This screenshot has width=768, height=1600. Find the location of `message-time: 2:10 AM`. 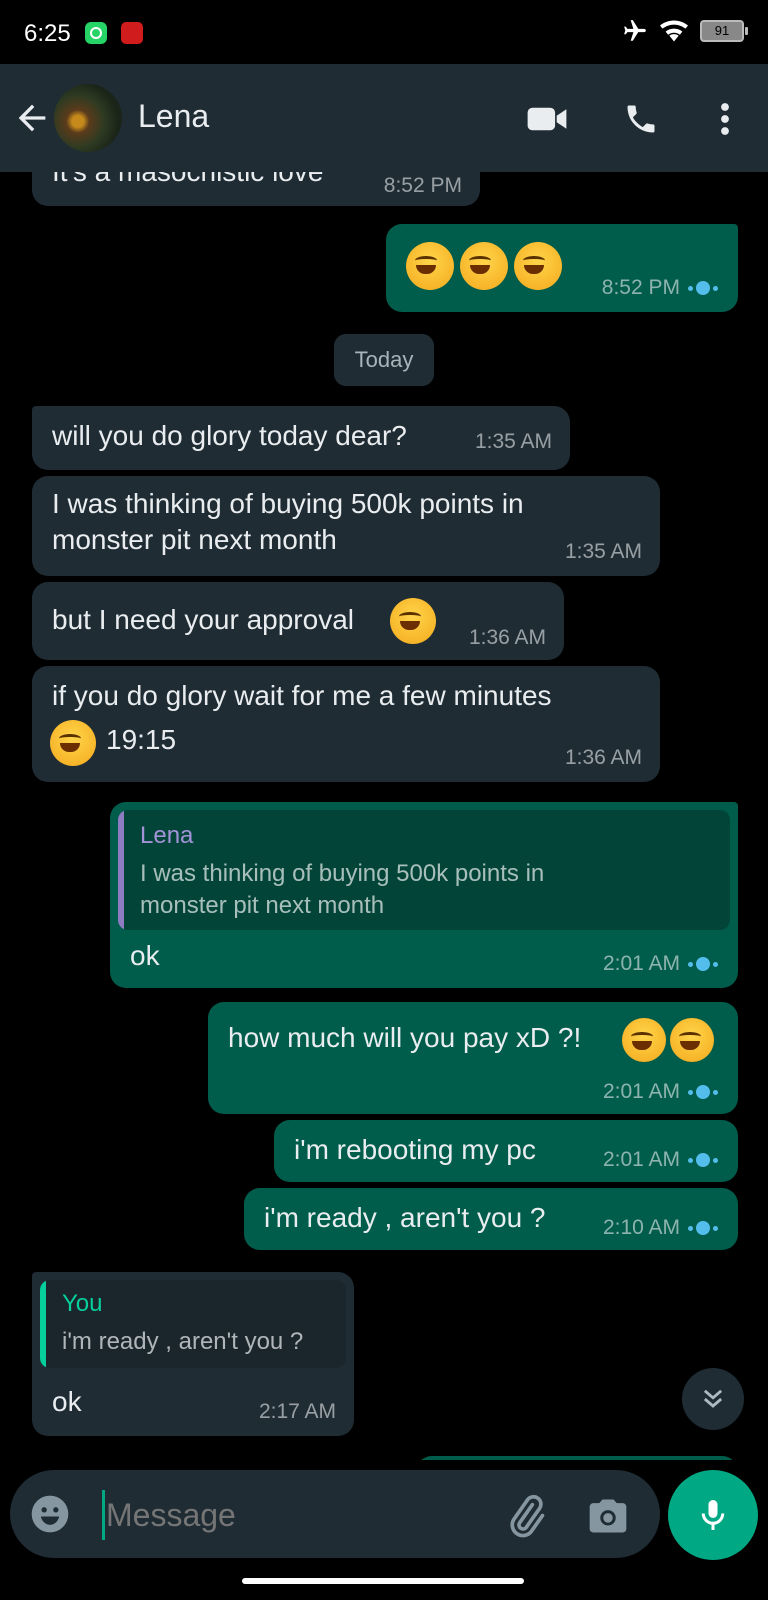

message-time: 2:10 AM is located at coordinates (660, 1228).